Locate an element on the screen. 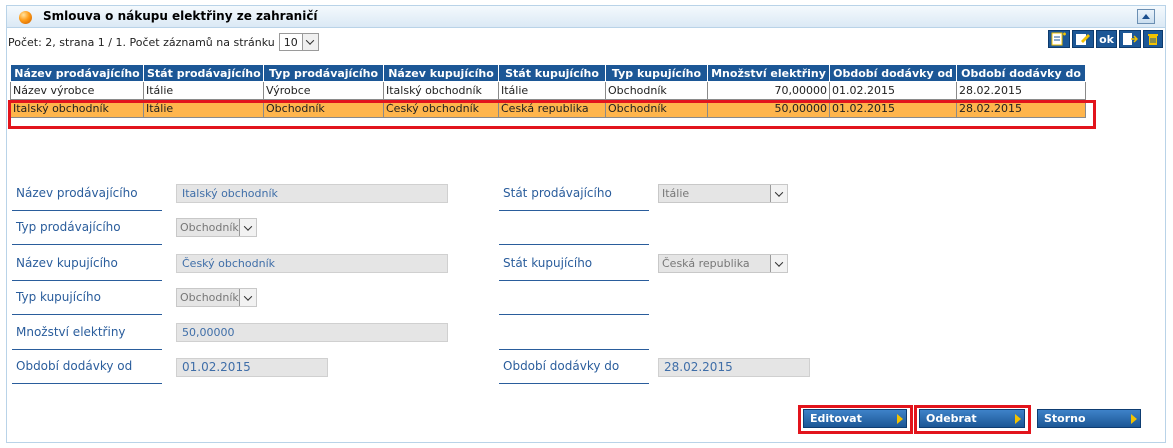 Image resolution: width=1173 pixels, height=448 pixels. new-record-icon is located at coordinates (1059, 39).